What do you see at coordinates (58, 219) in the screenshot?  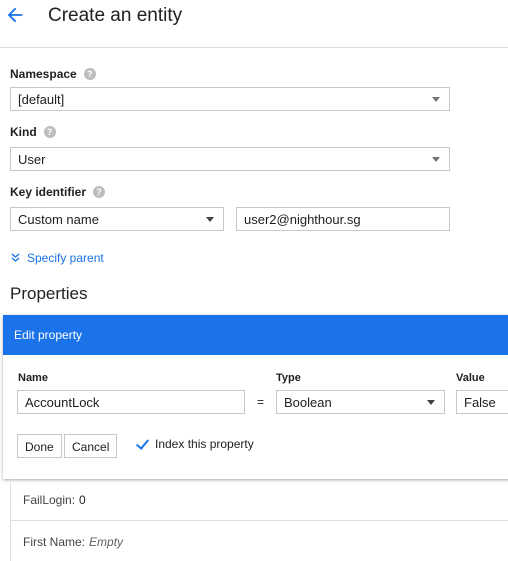 I see `key-type-value: Custom name` at bounding box center [58, 219].